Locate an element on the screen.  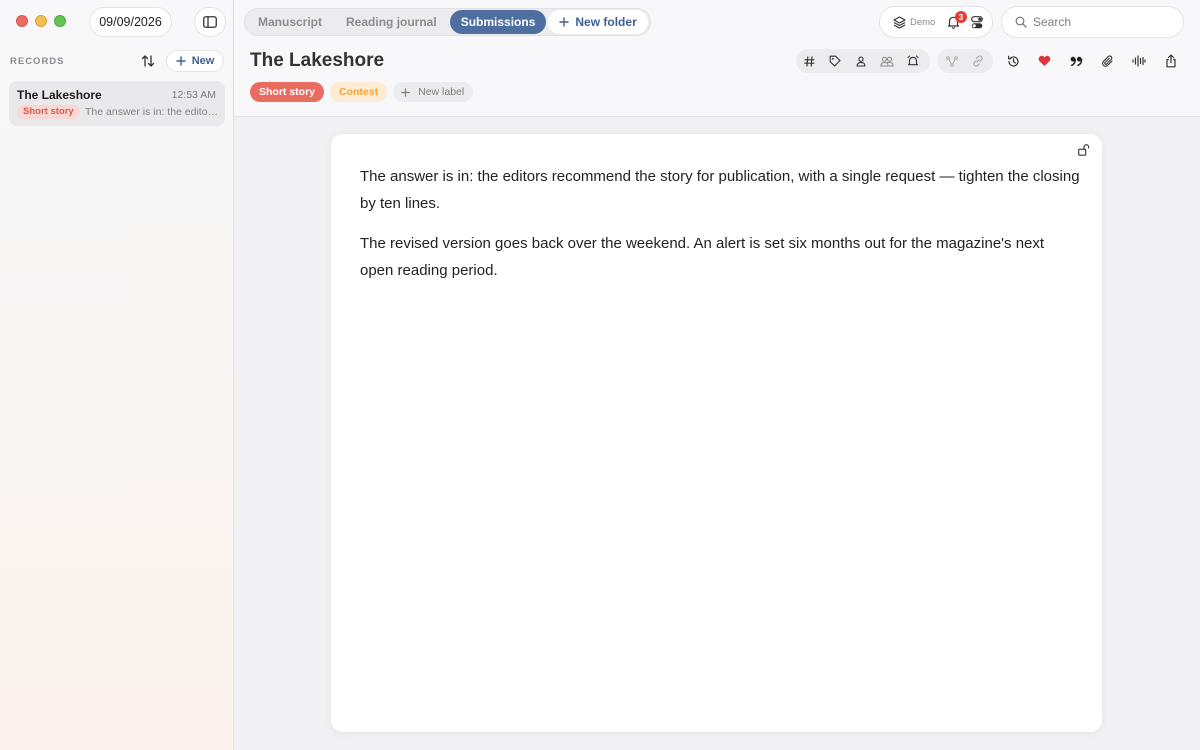
unlock-icon is located at coordinates (1084, 150).